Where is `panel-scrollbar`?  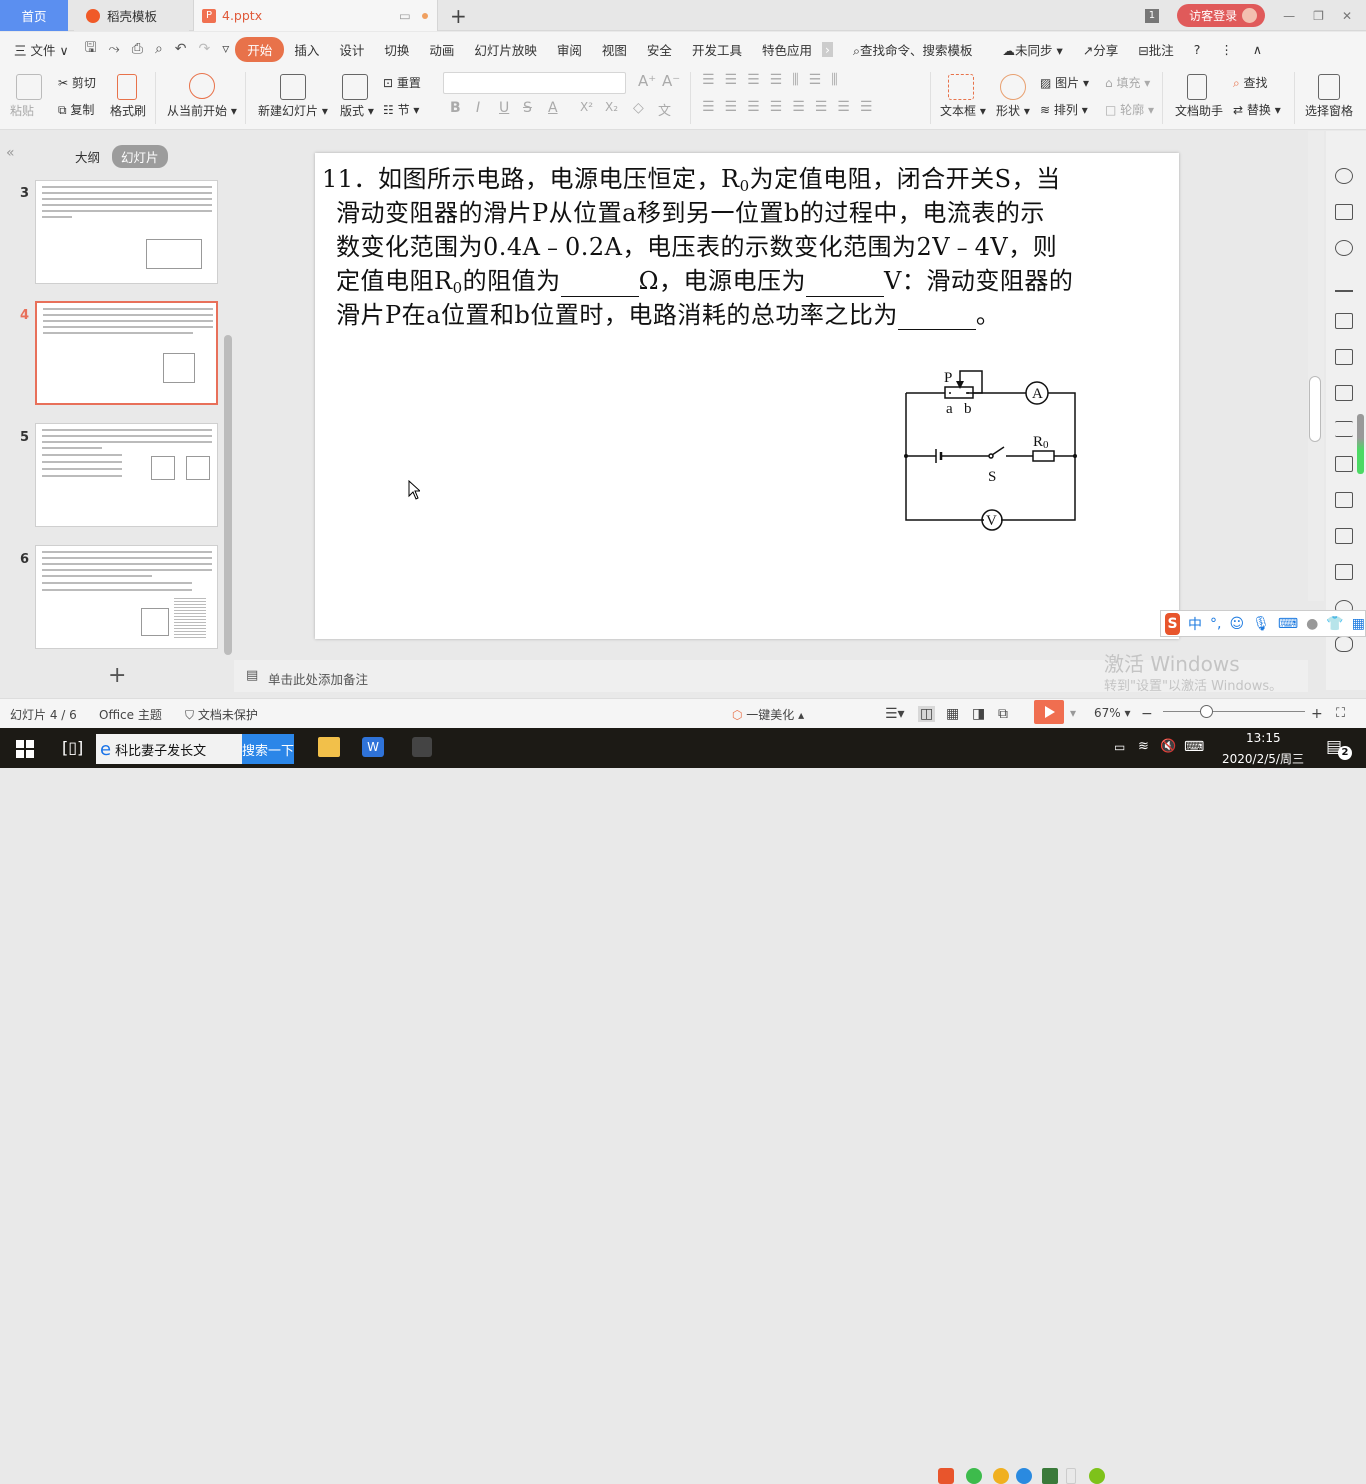 panel-scrollbar is located at coordinates (228, 495).